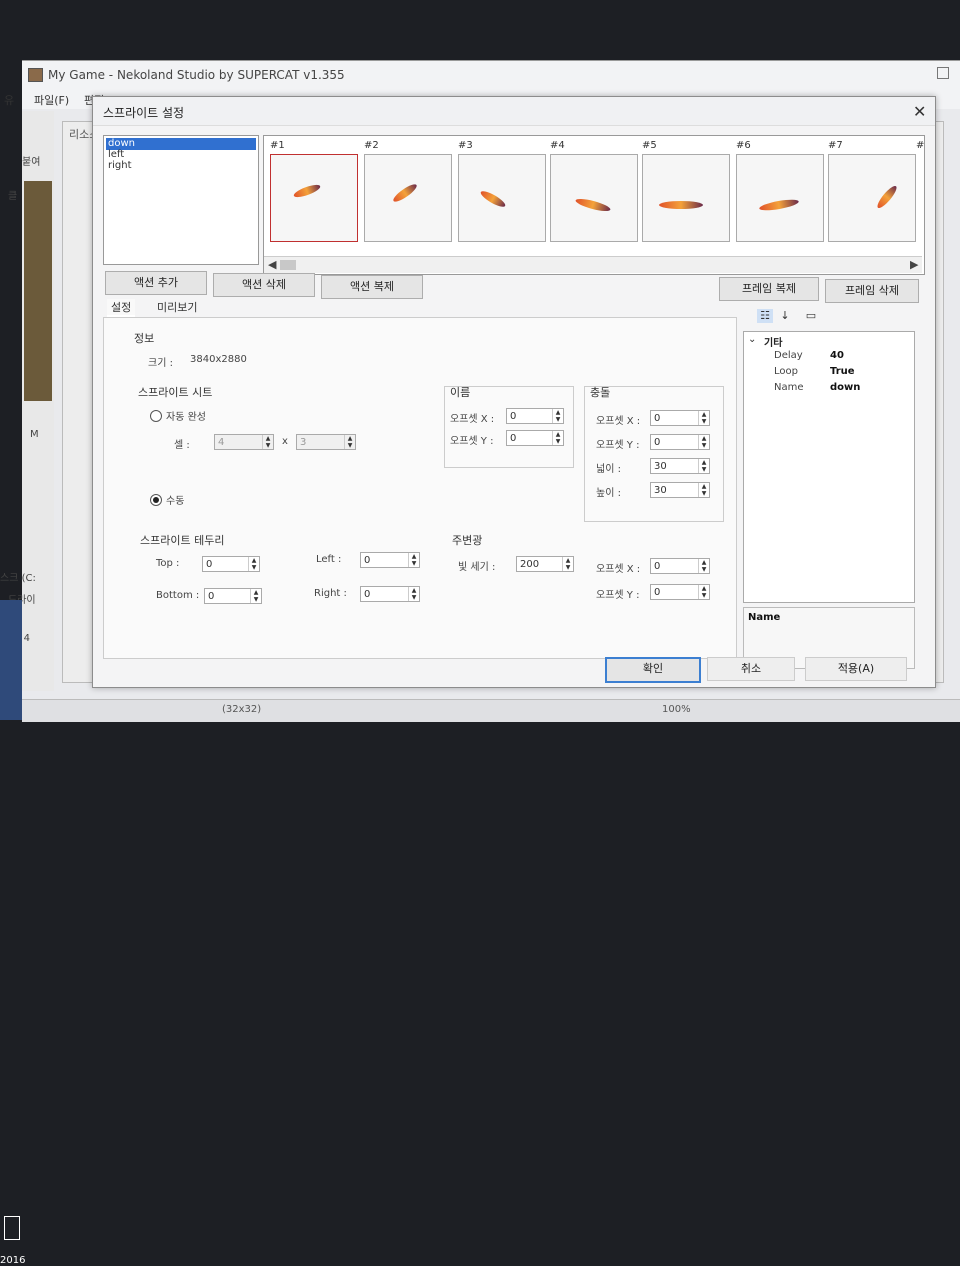  What do you see at coordinates (845, 387) in the screenshot?
I see `property-value: down` at bounding box center [845, 387].